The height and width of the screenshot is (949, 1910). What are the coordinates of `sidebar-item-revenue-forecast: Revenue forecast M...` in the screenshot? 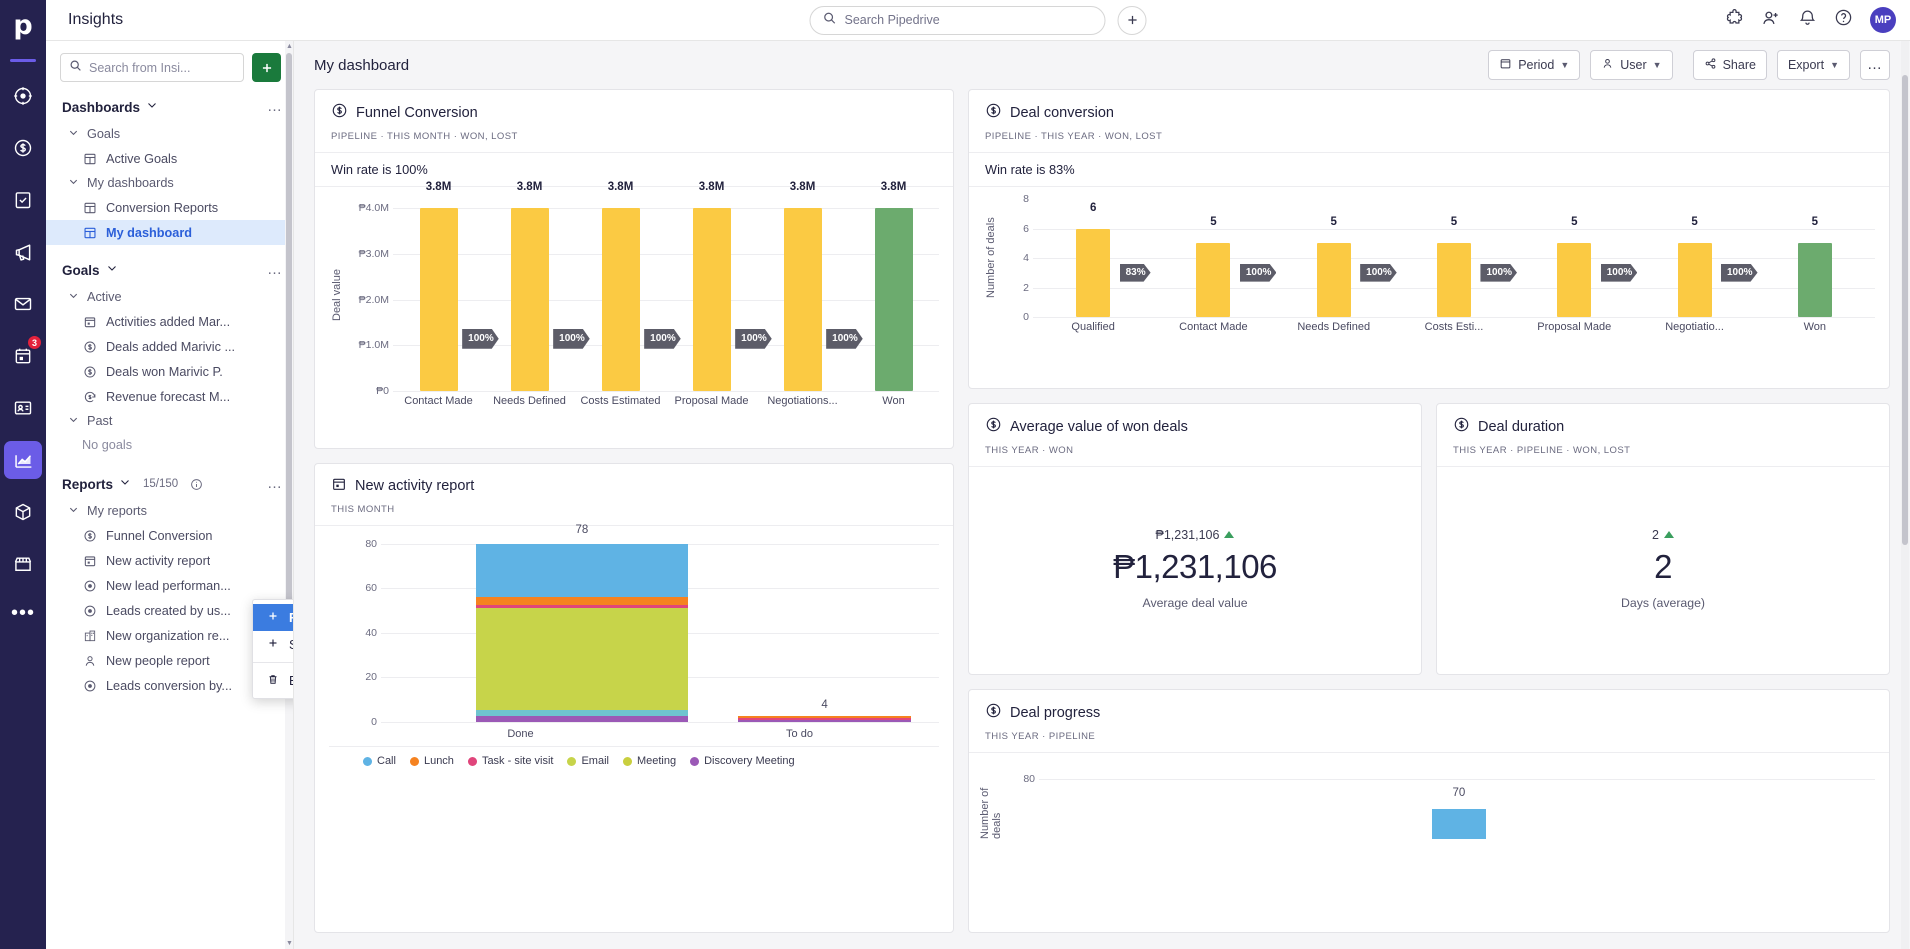 It's located at (169, 396).